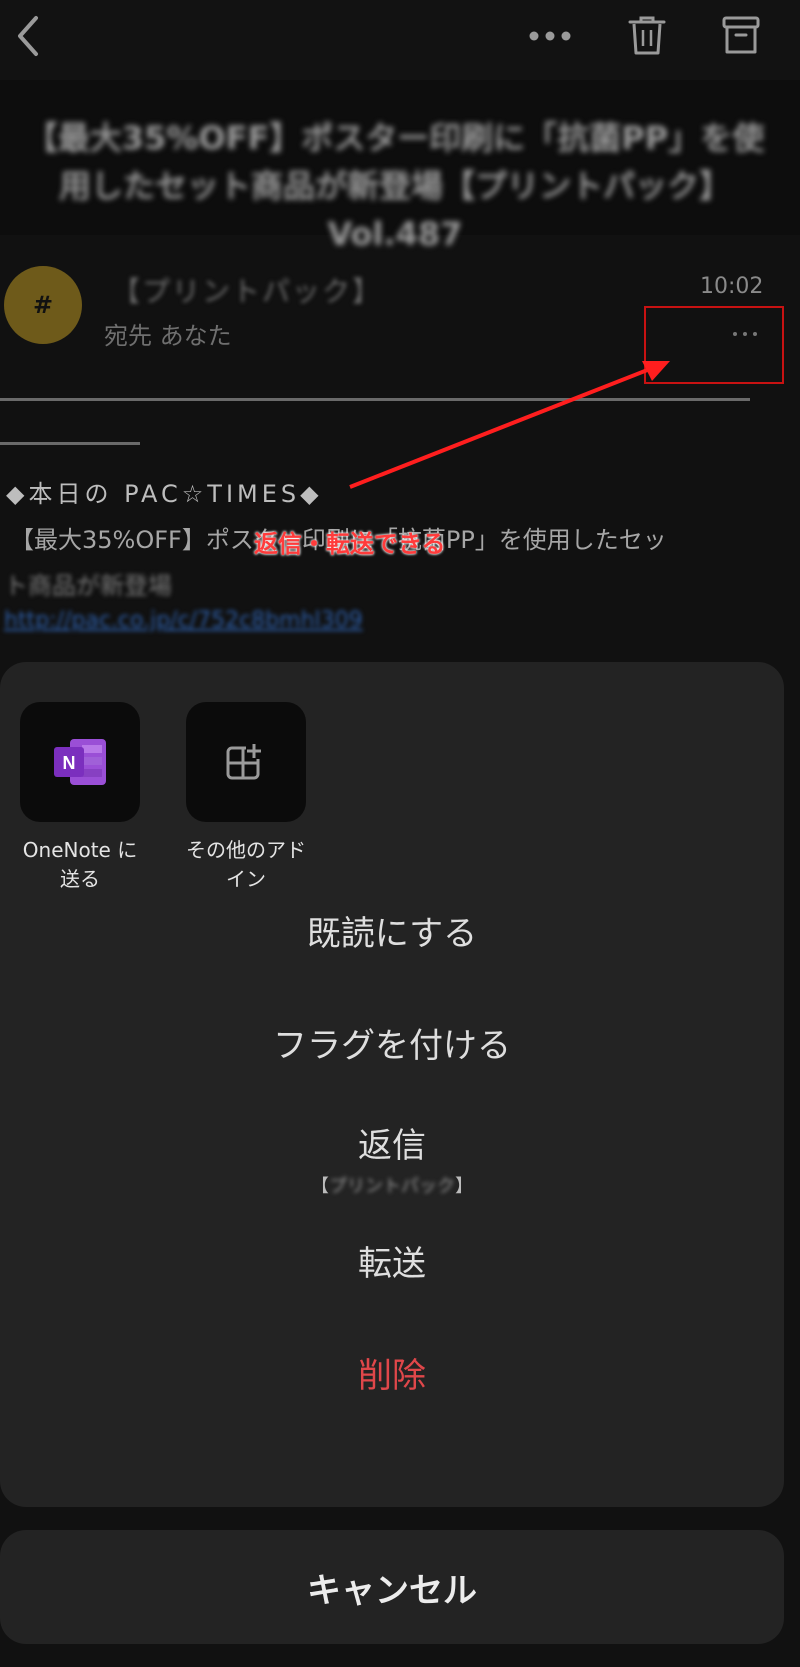 This screenshot has height=1667, width=800. I want to click on onenote-label: OneNote に 送る, so click(80, 865).